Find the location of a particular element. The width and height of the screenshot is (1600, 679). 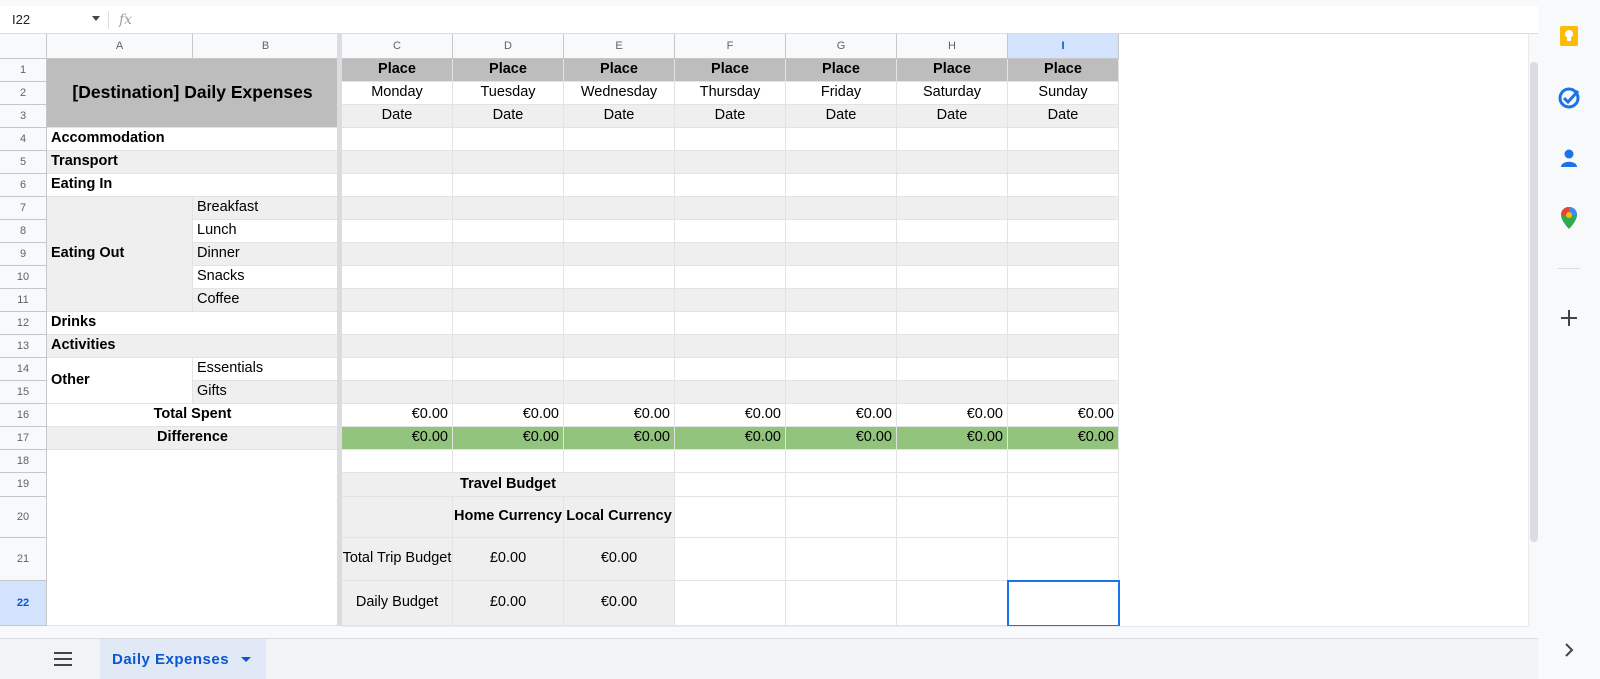

name-box: I22 is located at coordinates (54, 19).